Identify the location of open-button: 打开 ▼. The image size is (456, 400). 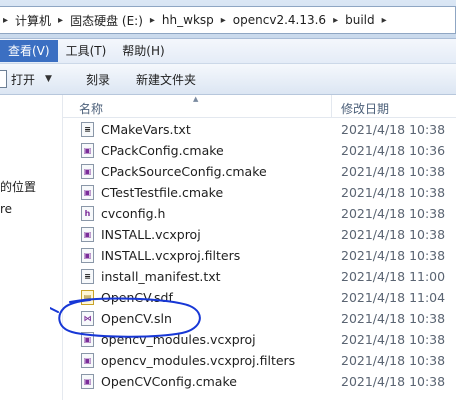
(31, 79).